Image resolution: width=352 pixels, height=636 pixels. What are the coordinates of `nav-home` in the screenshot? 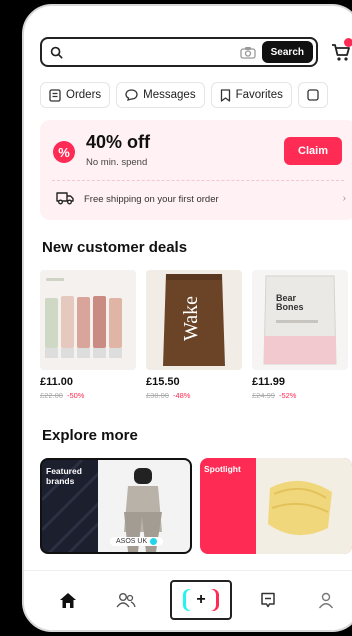 It's located at (68, 600).